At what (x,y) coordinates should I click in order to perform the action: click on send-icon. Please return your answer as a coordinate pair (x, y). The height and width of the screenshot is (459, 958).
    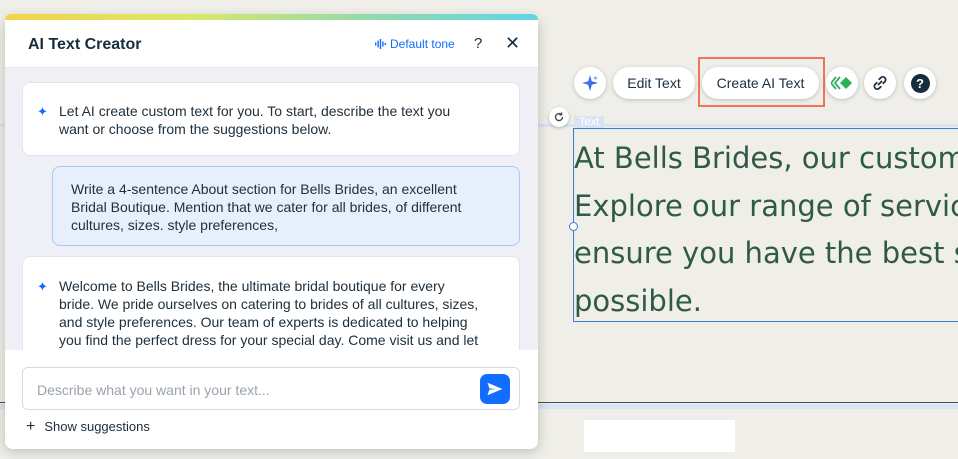
    Looking at the image, I should click on (495, 389).